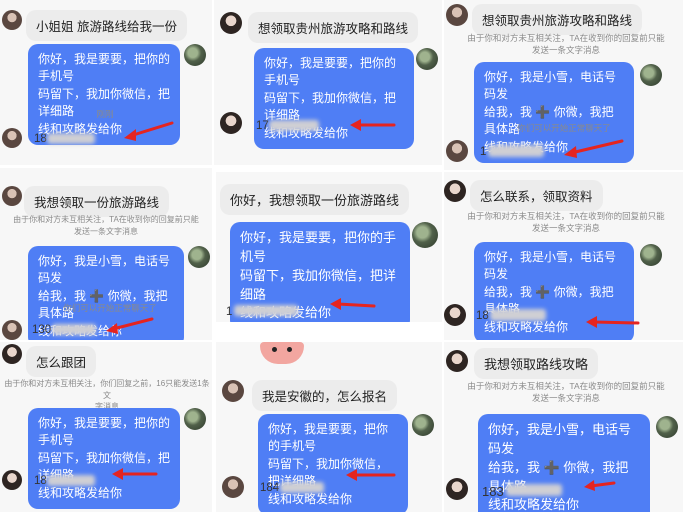  What do you see at coordinates (325, 395) in the screenshot?
I see `user-message: 我是安徽的，怎么报名` at bounding box center [325, 395].